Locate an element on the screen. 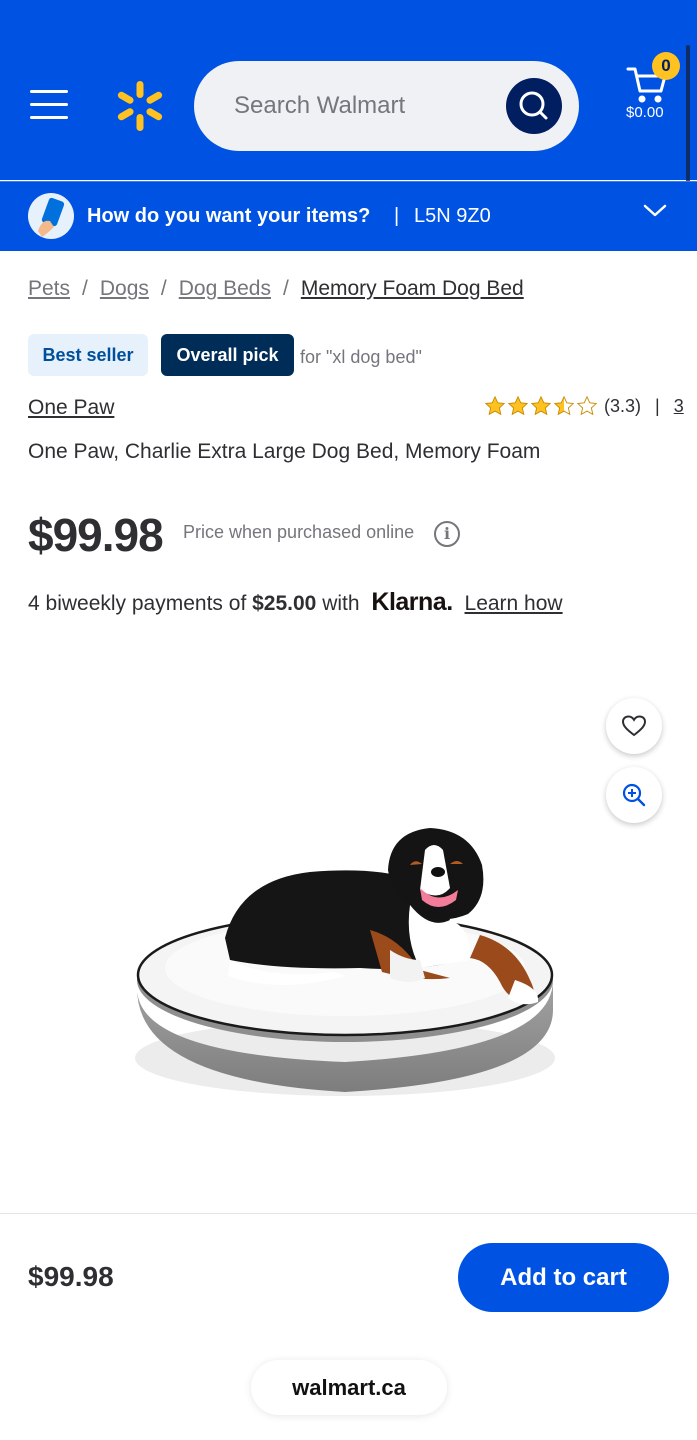 Image resolution: width=697 pixels, height=1440 pixels. breadcrumb-pets: Pets is located at coordinates (49, 288).